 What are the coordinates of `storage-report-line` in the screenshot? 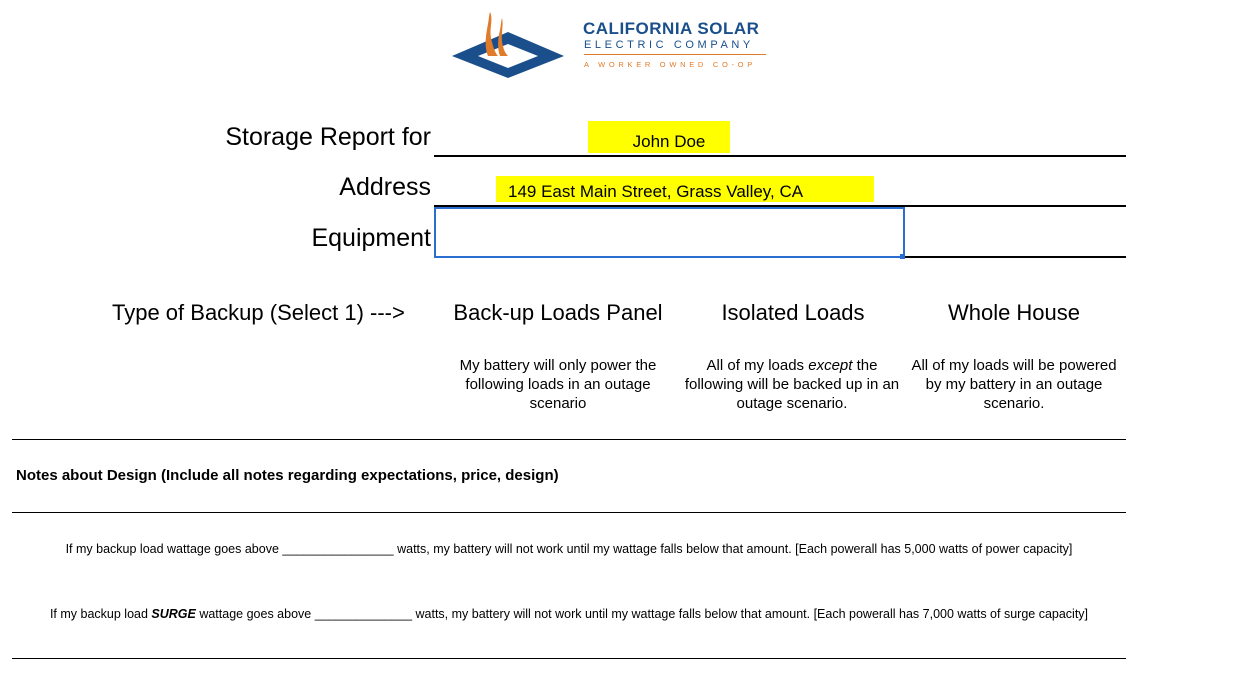 It's located at (780, 156).